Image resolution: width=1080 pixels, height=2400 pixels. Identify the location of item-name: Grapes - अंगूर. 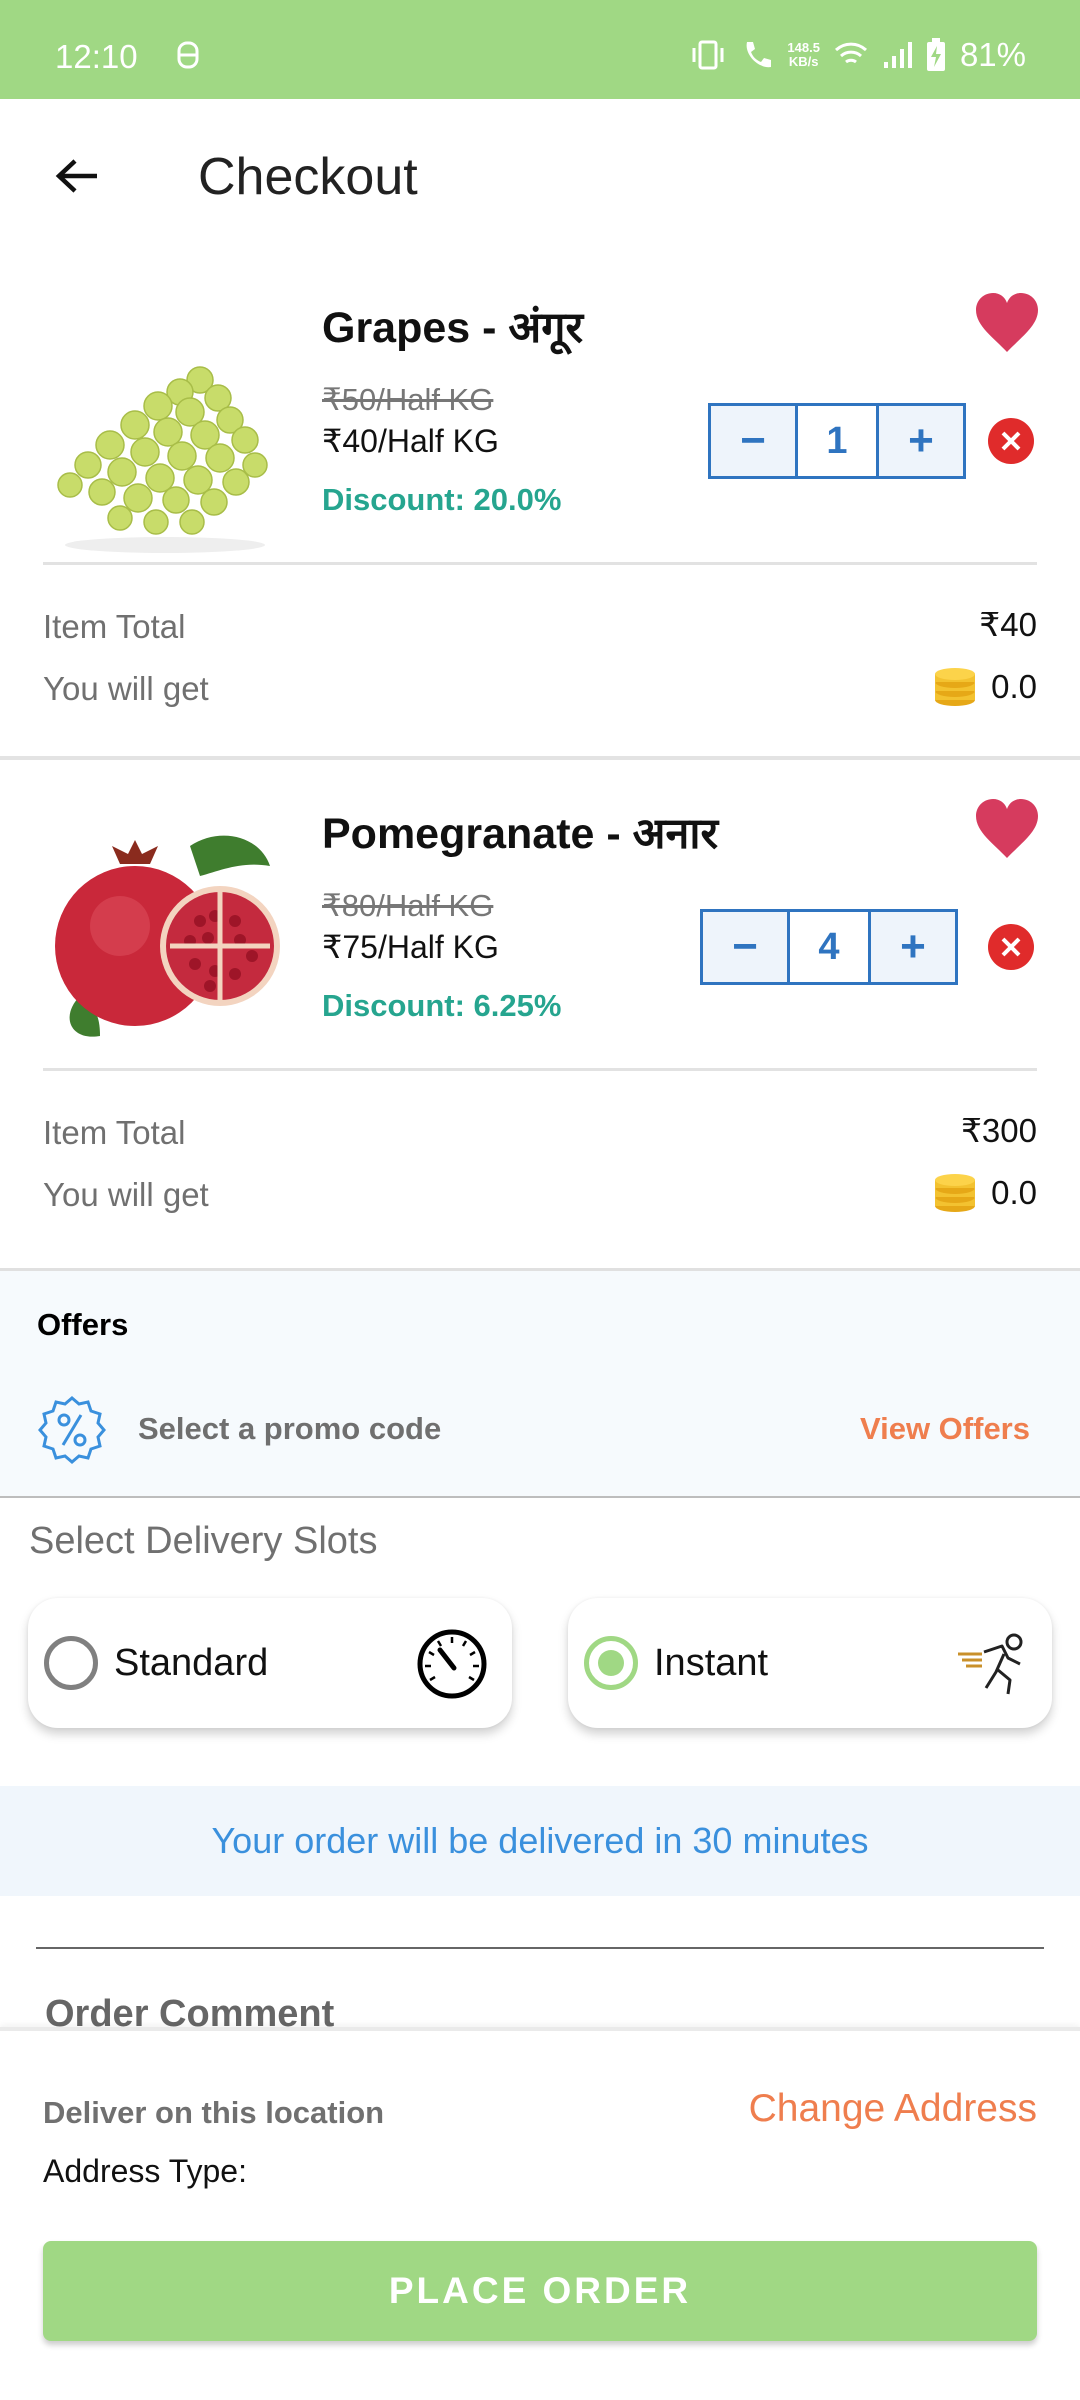
(453, 328).